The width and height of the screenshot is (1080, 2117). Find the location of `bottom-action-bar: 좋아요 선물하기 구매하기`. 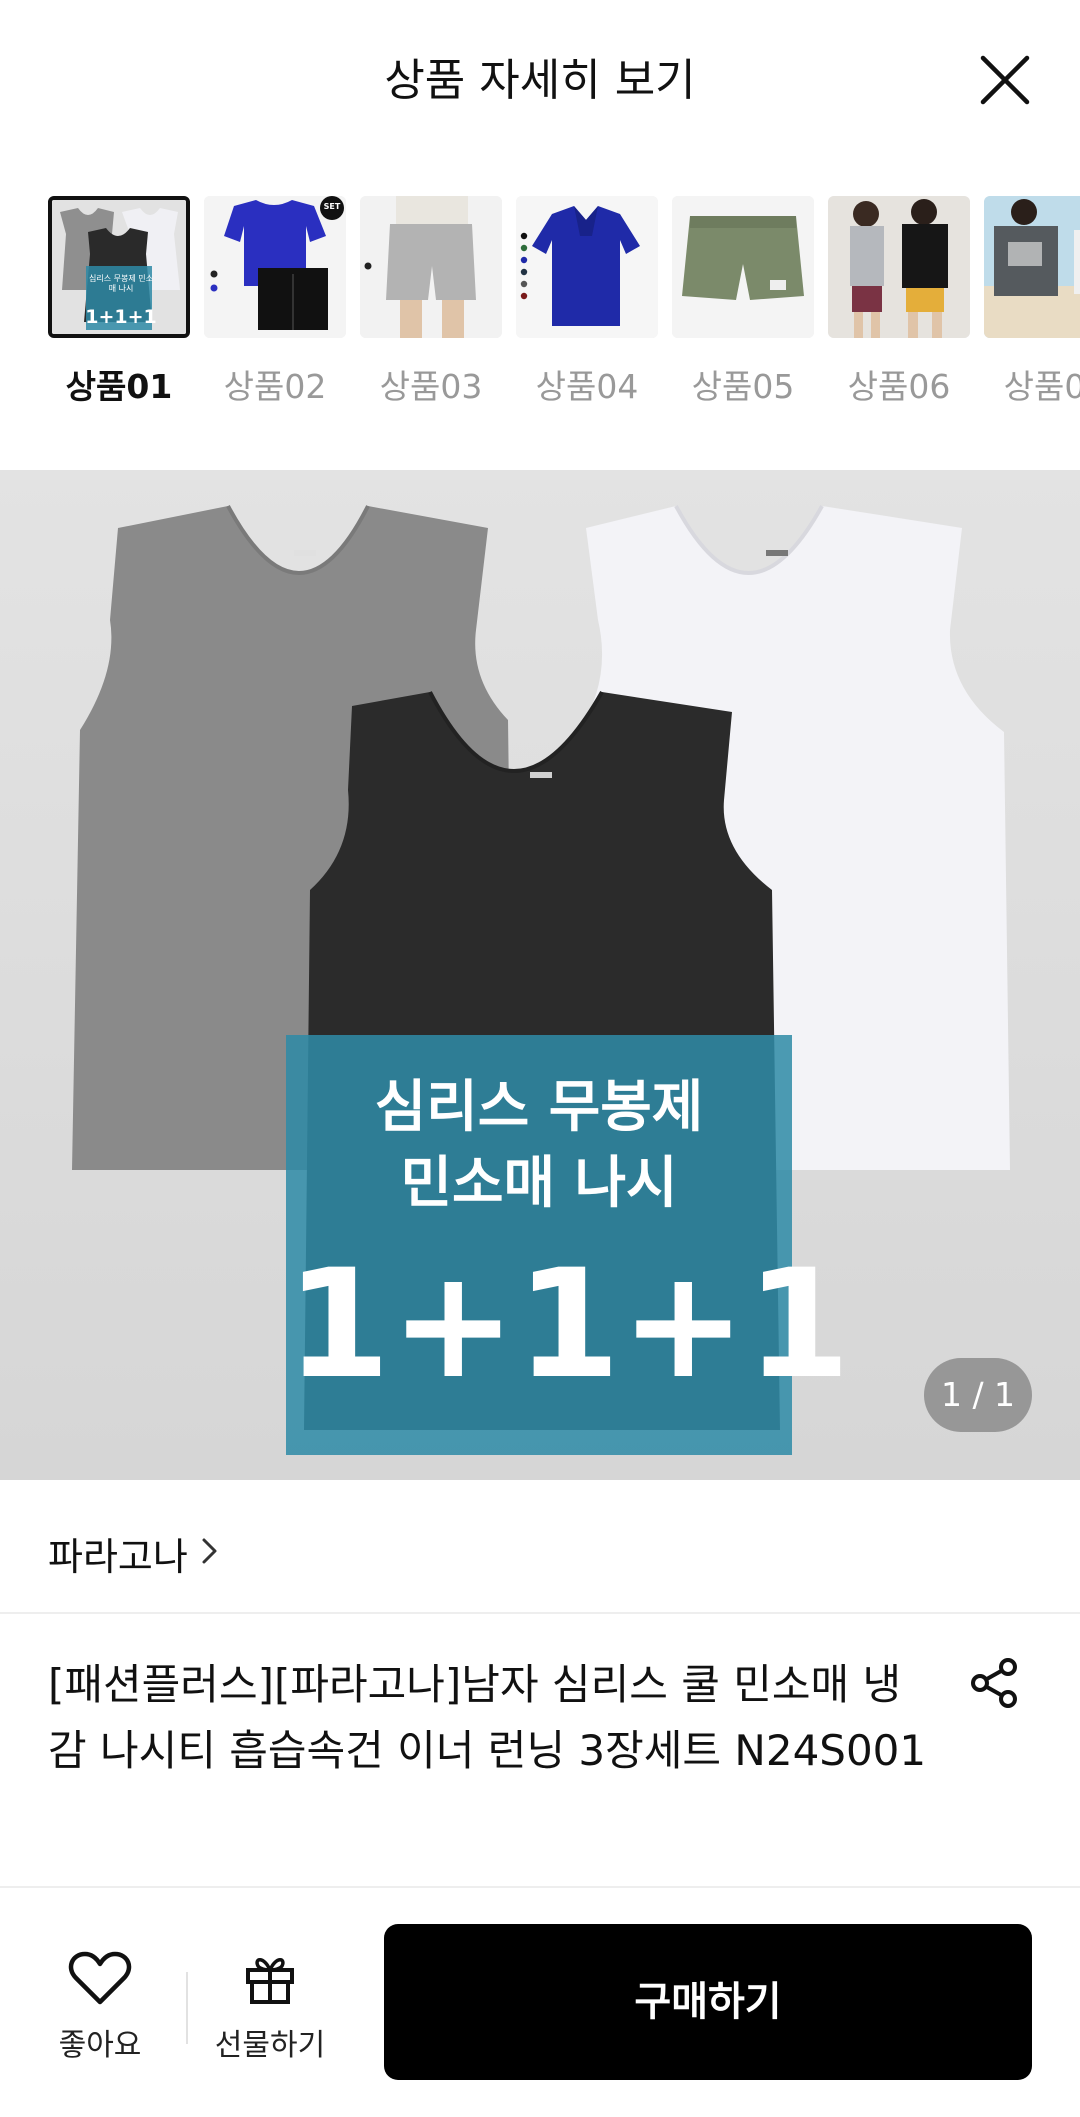

bottom-action-bar: 좋아요 선물하기 구매하기 is located at coordinates (540, 2002).